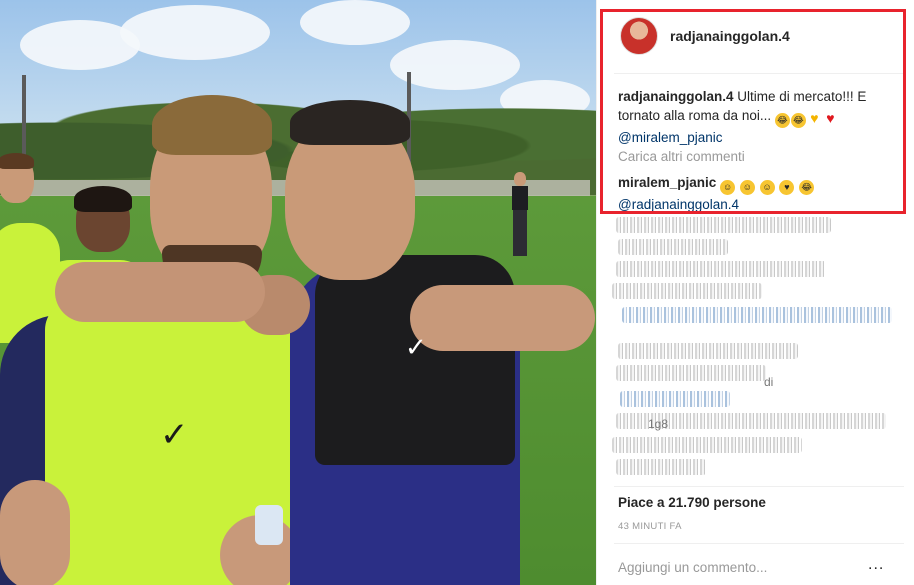  I want to click on header-divider, so click(759, 73).